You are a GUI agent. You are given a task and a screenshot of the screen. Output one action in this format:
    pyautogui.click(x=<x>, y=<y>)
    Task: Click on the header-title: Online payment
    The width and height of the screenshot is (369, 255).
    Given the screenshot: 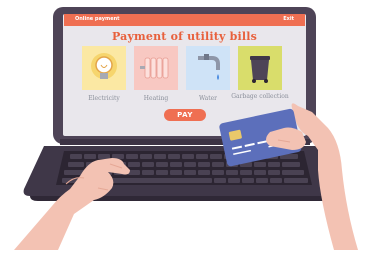 What is the action you would take?
    pyautogui.click(x=97, y=19)
    